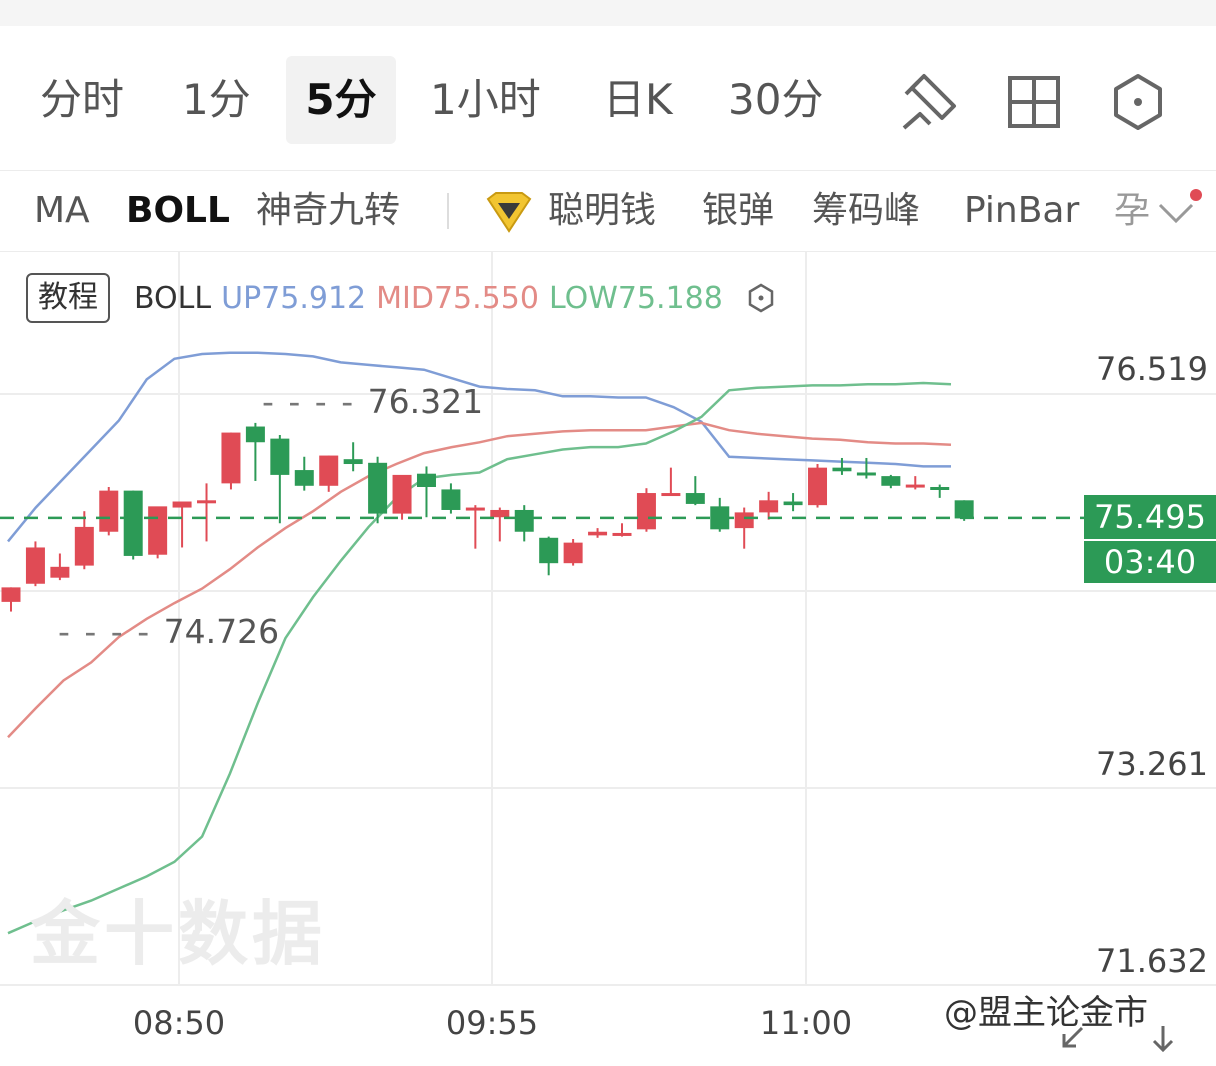 This screenshot has width=1216, height=1066. What do you see at coordinates (457, 298) in the screenshot?
I see `legend-mid: MID75.550` at bounding box center [457, 298].